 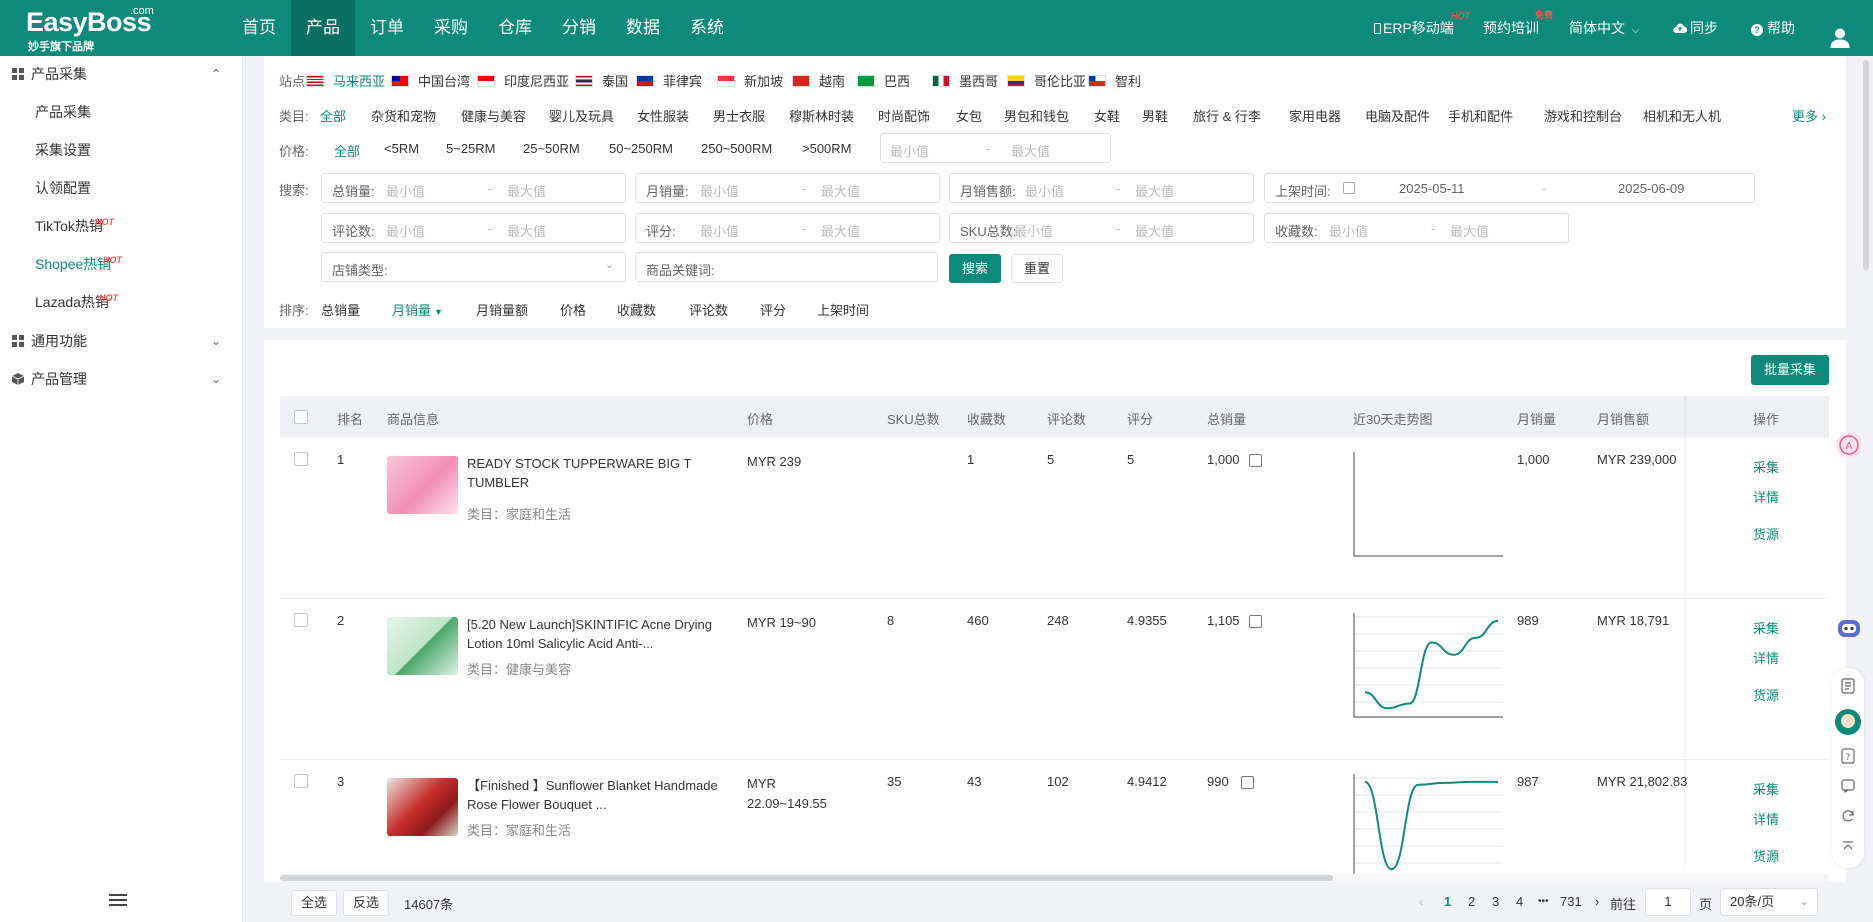 I want to click on category-option: 手机和配件, so click(x=1480, y=115).